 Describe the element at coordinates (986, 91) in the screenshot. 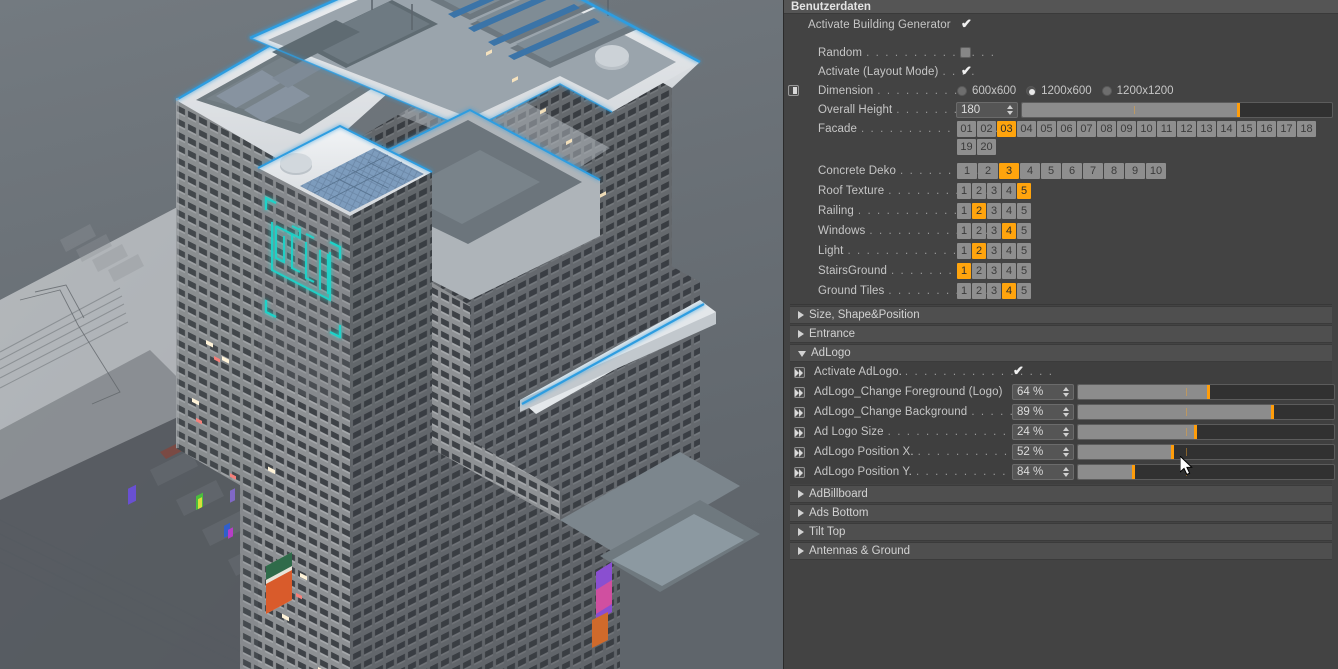

I see `radio-option-600x600: 600x600` at that location.